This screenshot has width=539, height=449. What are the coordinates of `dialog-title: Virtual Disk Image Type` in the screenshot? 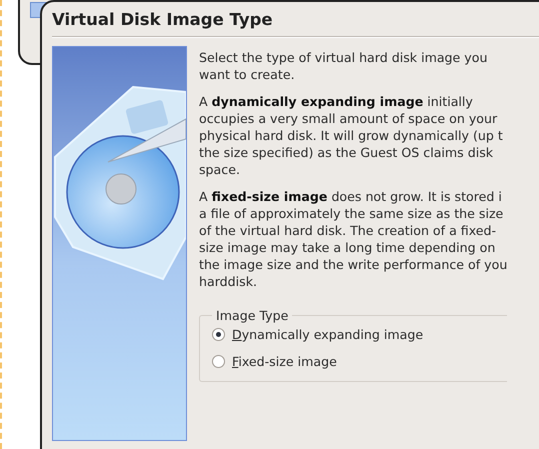 It's located at (162, 20).